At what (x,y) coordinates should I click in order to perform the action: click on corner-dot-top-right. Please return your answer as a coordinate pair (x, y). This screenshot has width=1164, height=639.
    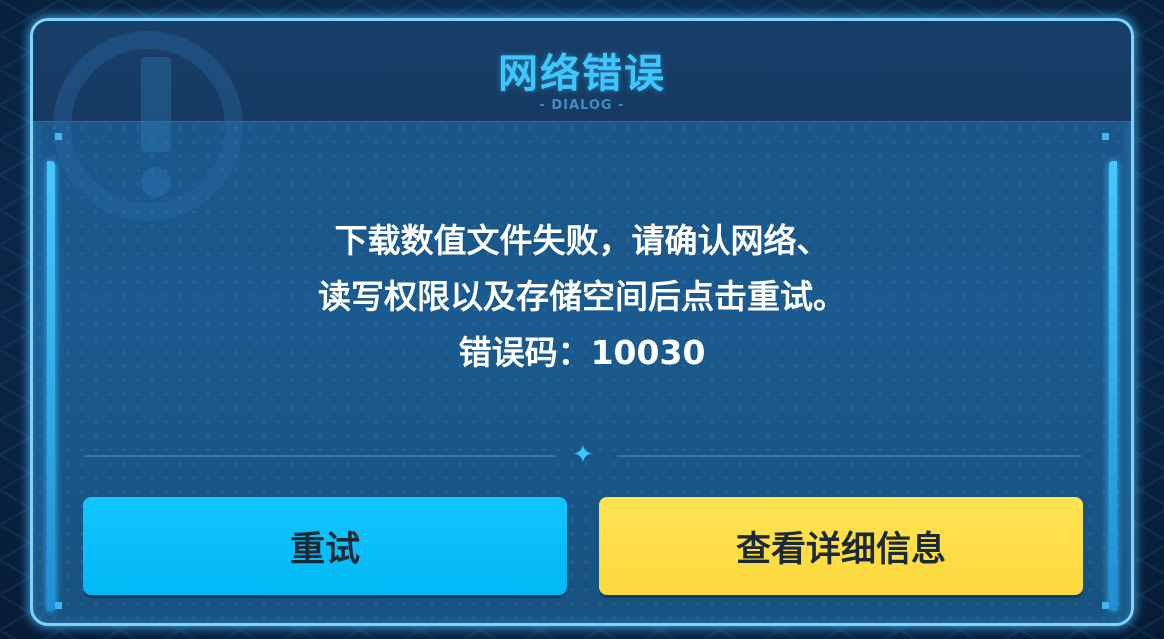
    Looking at the image, I should click on (1105, 136).